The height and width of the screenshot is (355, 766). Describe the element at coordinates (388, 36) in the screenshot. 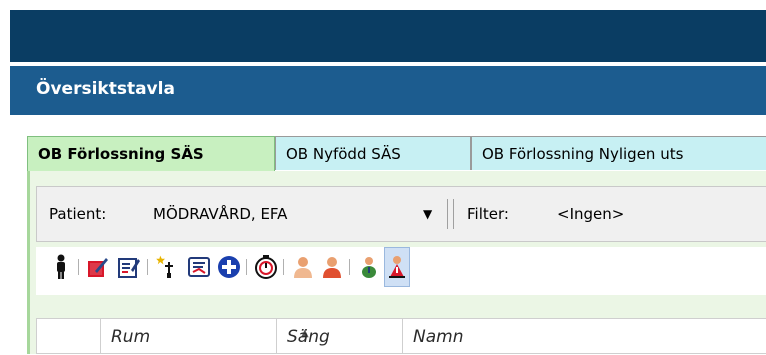

I see `app-top-bar` at that location.